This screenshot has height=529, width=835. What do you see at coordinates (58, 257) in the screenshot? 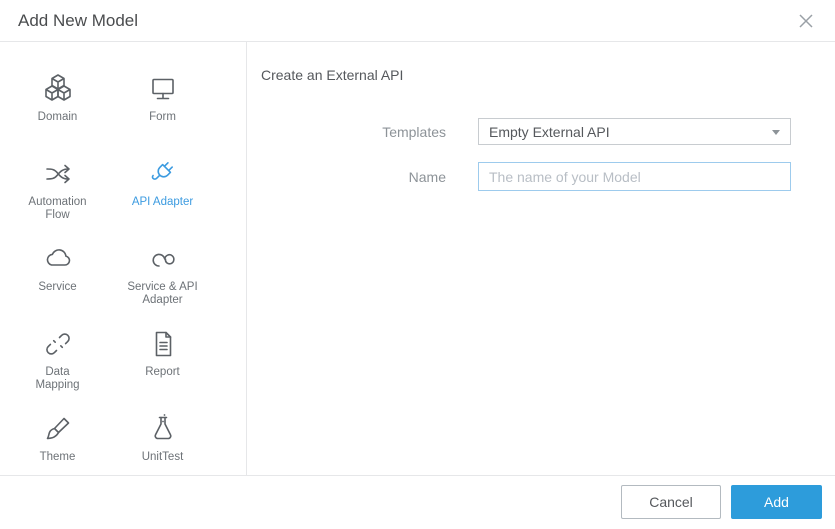
I see `cloud-icon` at bounding box center [58, 257].